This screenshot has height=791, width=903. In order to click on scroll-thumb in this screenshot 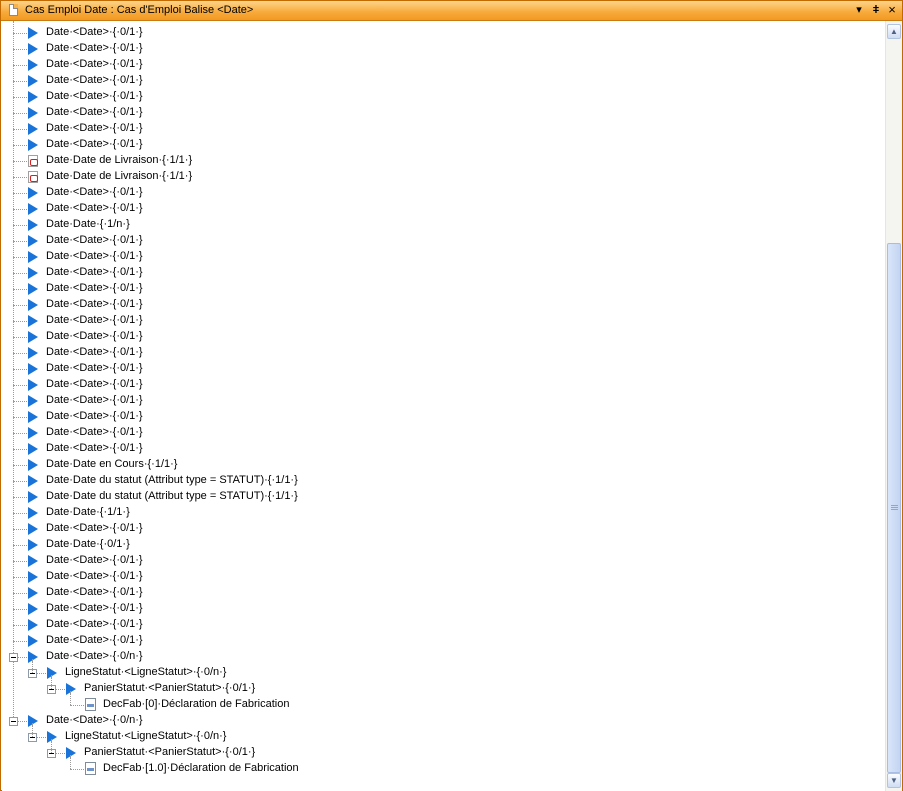, I will do `click(894, 508)`.